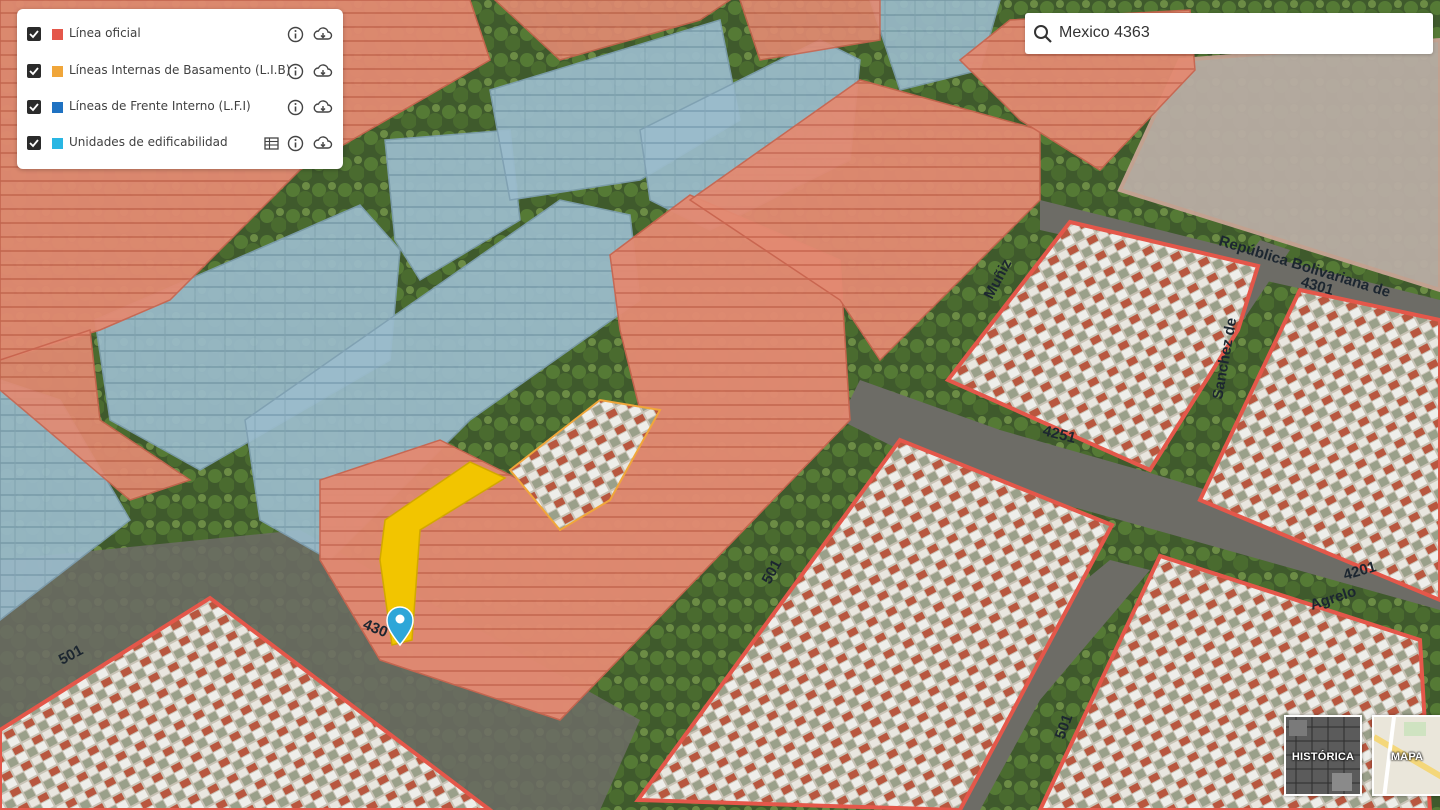 The width and height of the screenshot is (1440, 810). I want to click on layer-label: Líneas Internas de Basamento (L.I.B), so click(180, 70).